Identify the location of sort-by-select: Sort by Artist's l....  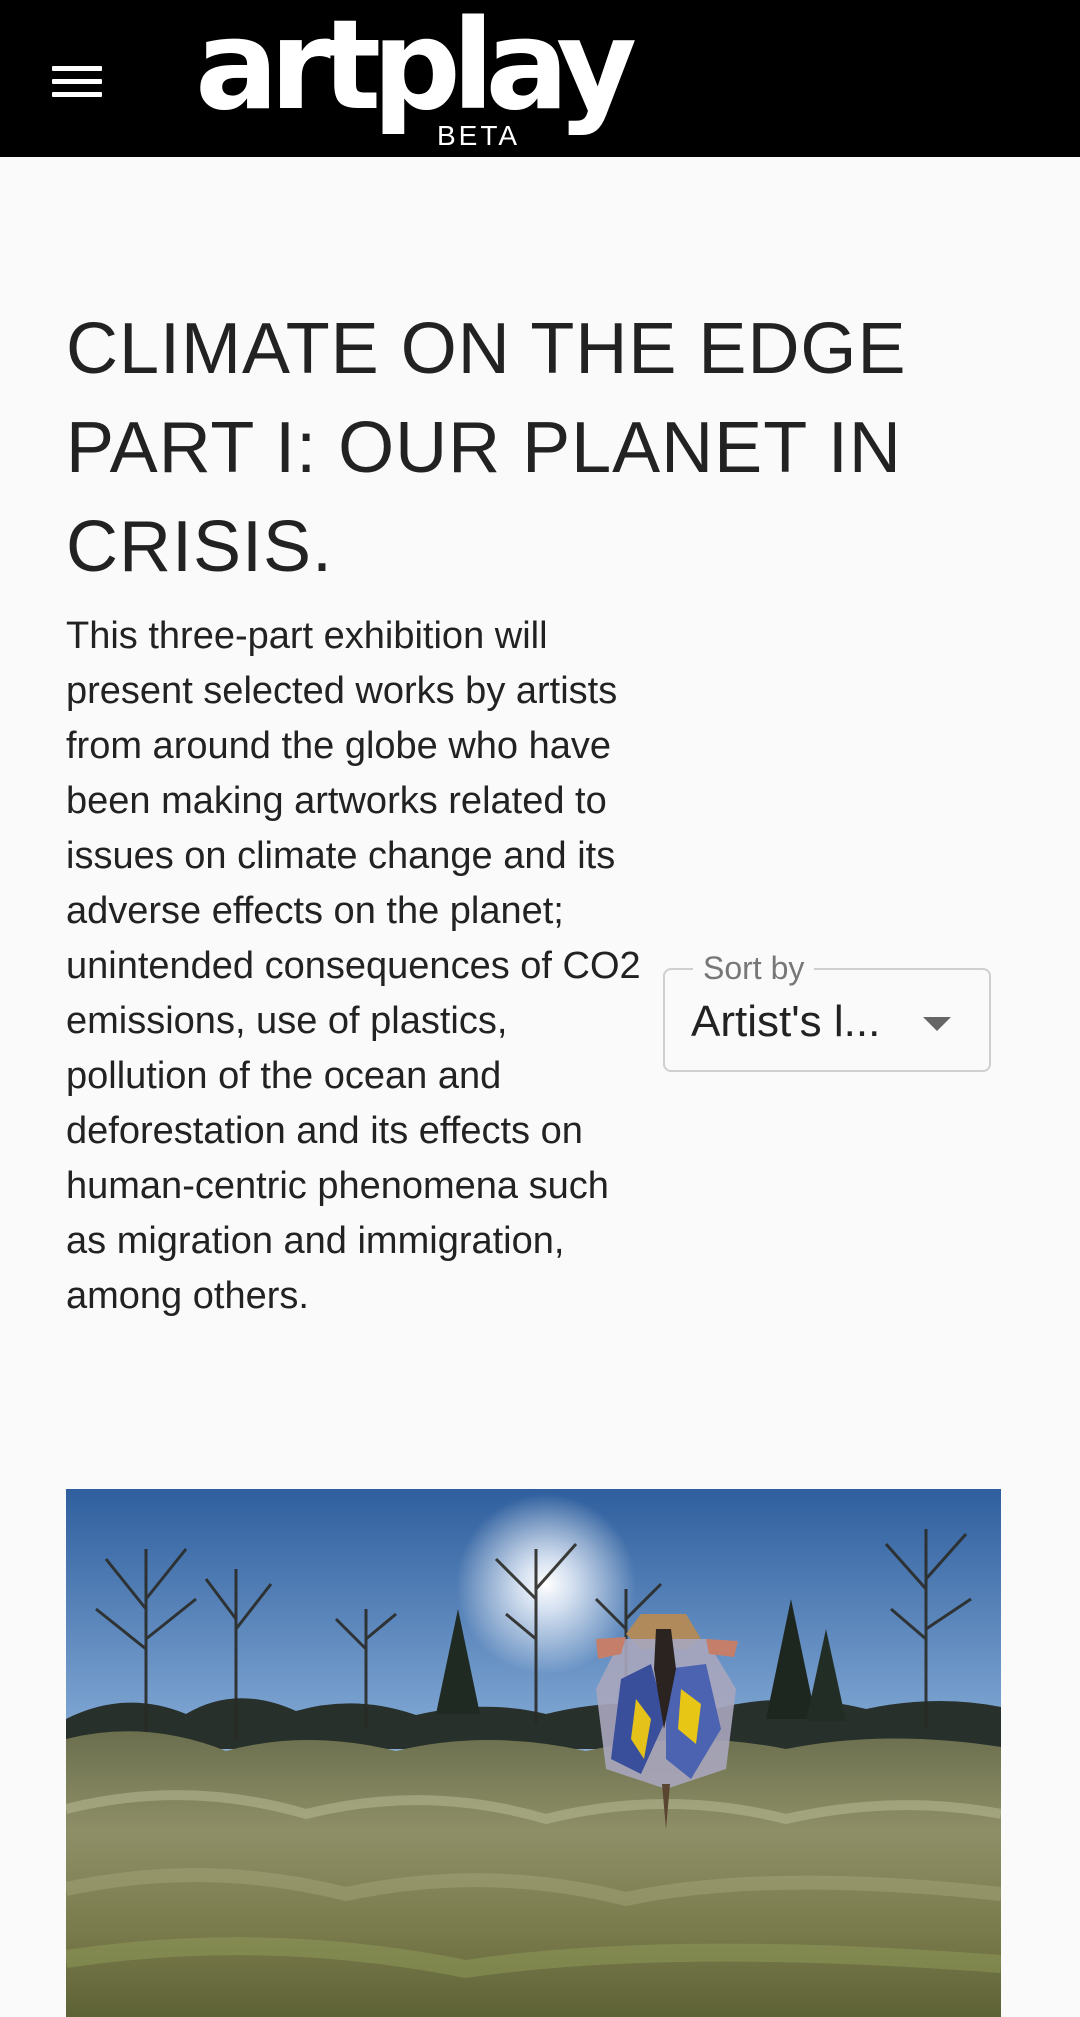
(827, 1010).